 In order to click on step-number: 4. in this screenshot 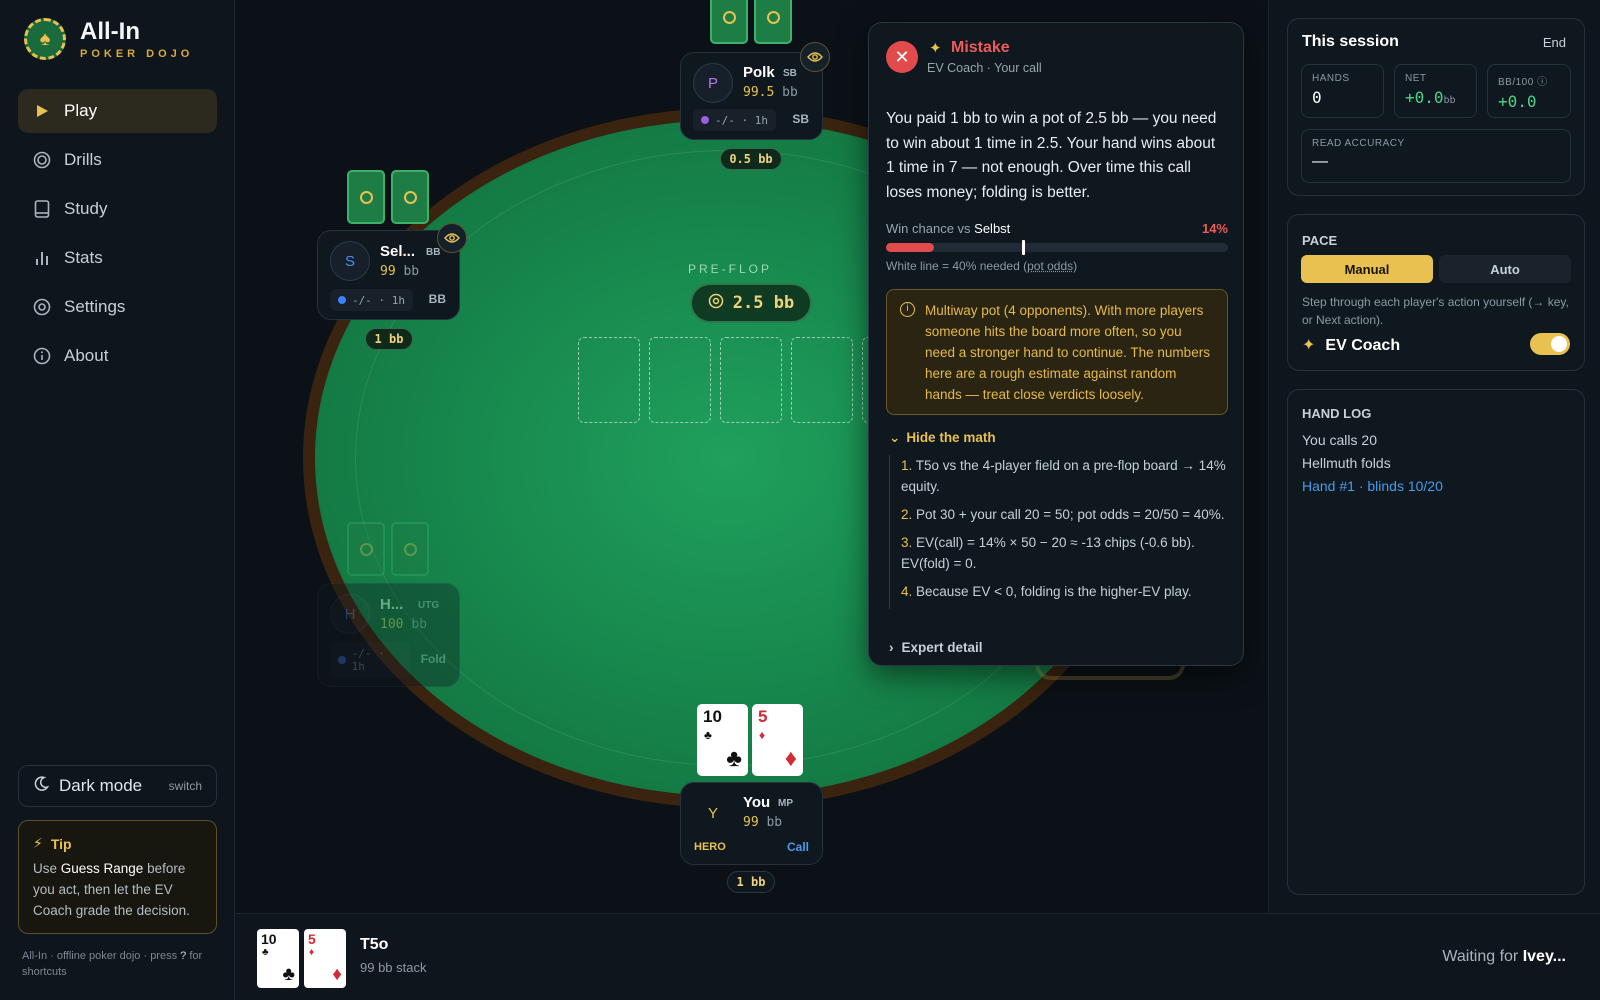, I will do `click(907, 591)`.